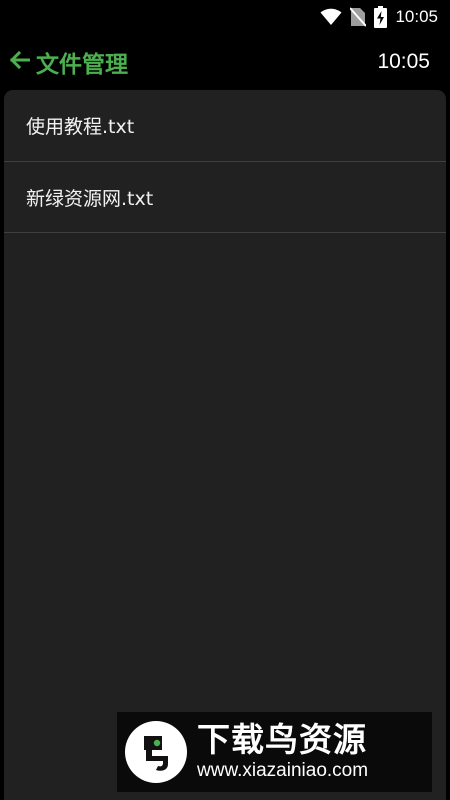  What do you see at coordinates (90, 198) in the screenshot?
I see `file-name: 新绿资源网.txt` at bounding box center [90, 198].